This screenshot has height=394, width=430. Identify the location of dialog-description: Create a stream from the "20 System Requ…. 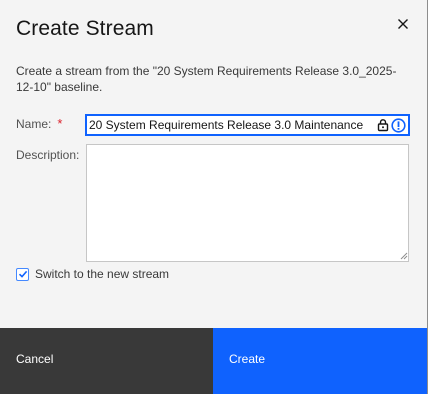
(206, 79).